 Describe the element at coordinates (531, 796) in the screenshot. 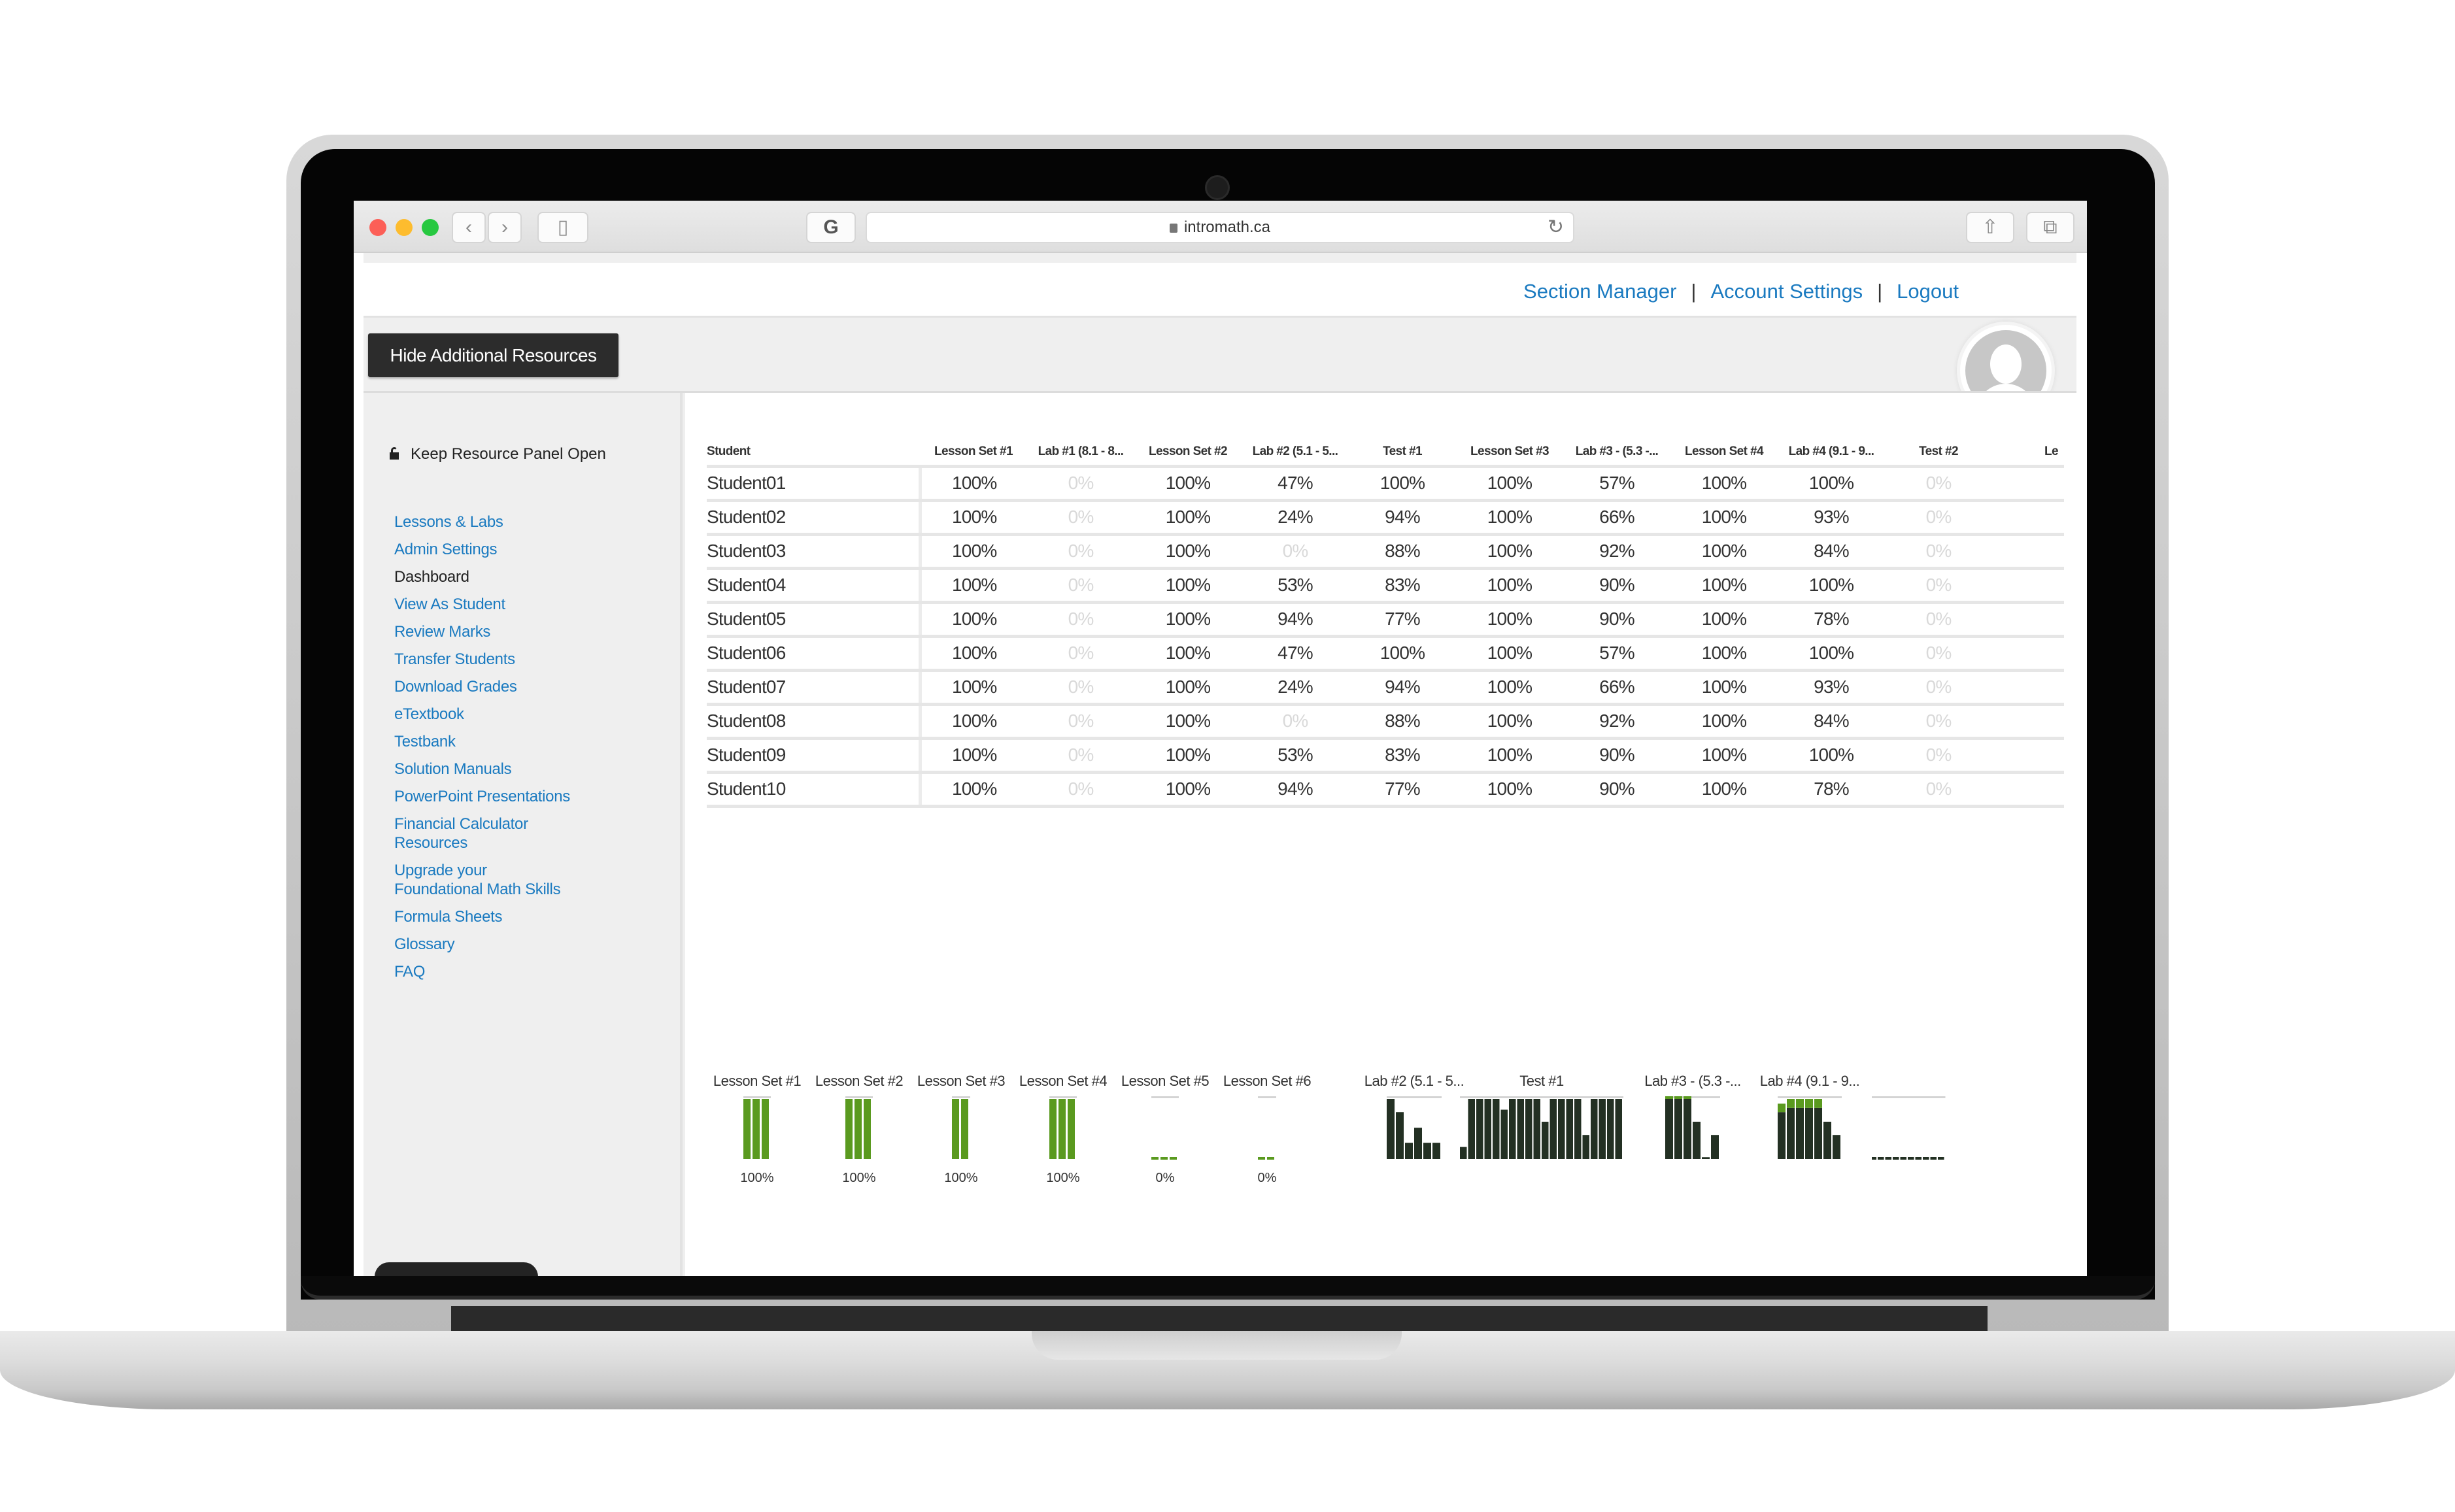

I see `sidebar-item-powerpoint-presentations: PowerPoint Presentations` at that location.